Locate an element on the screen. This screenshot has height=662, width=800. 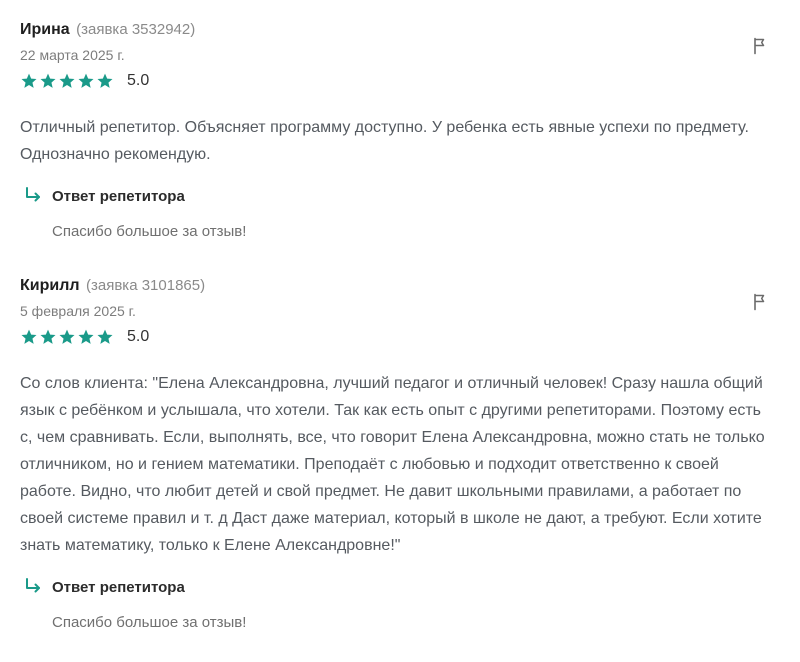
review-author-line: Кирилл (заявка 3101865) is located at coordinates (400, 286).